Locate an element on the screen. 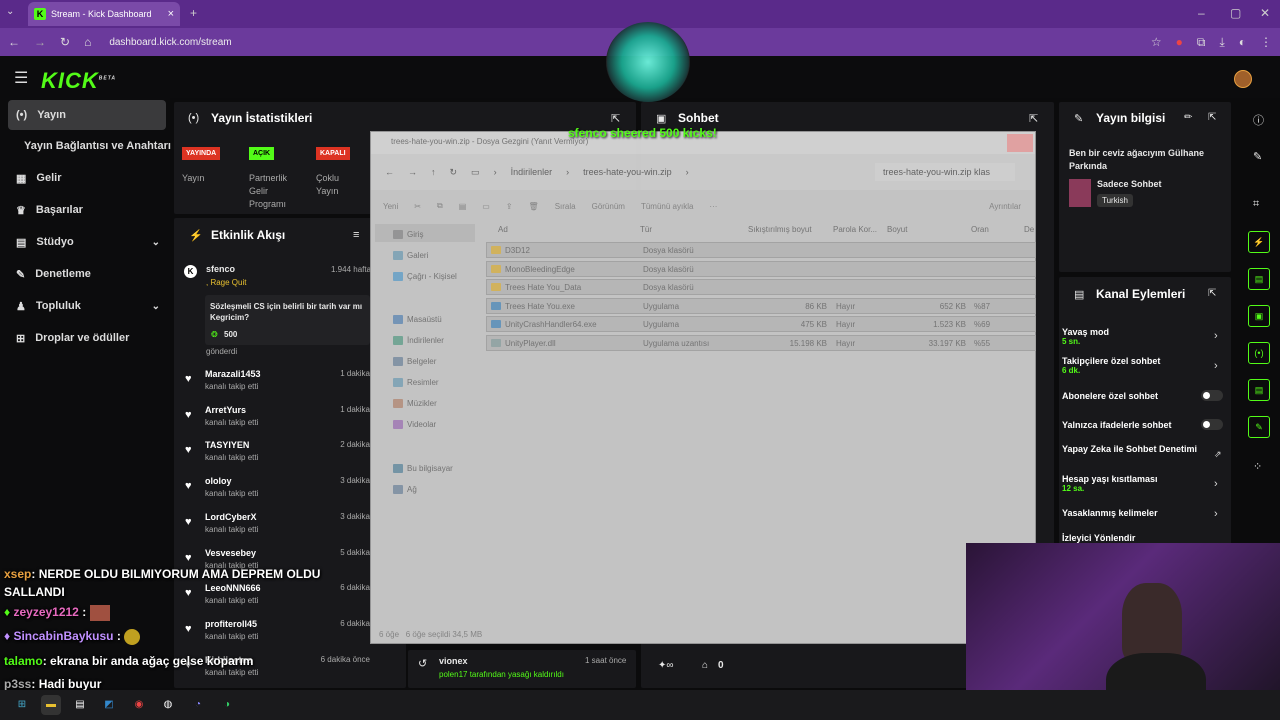  extract-all-button: Tümünü ayıkla is located at coordinates (667, 206).